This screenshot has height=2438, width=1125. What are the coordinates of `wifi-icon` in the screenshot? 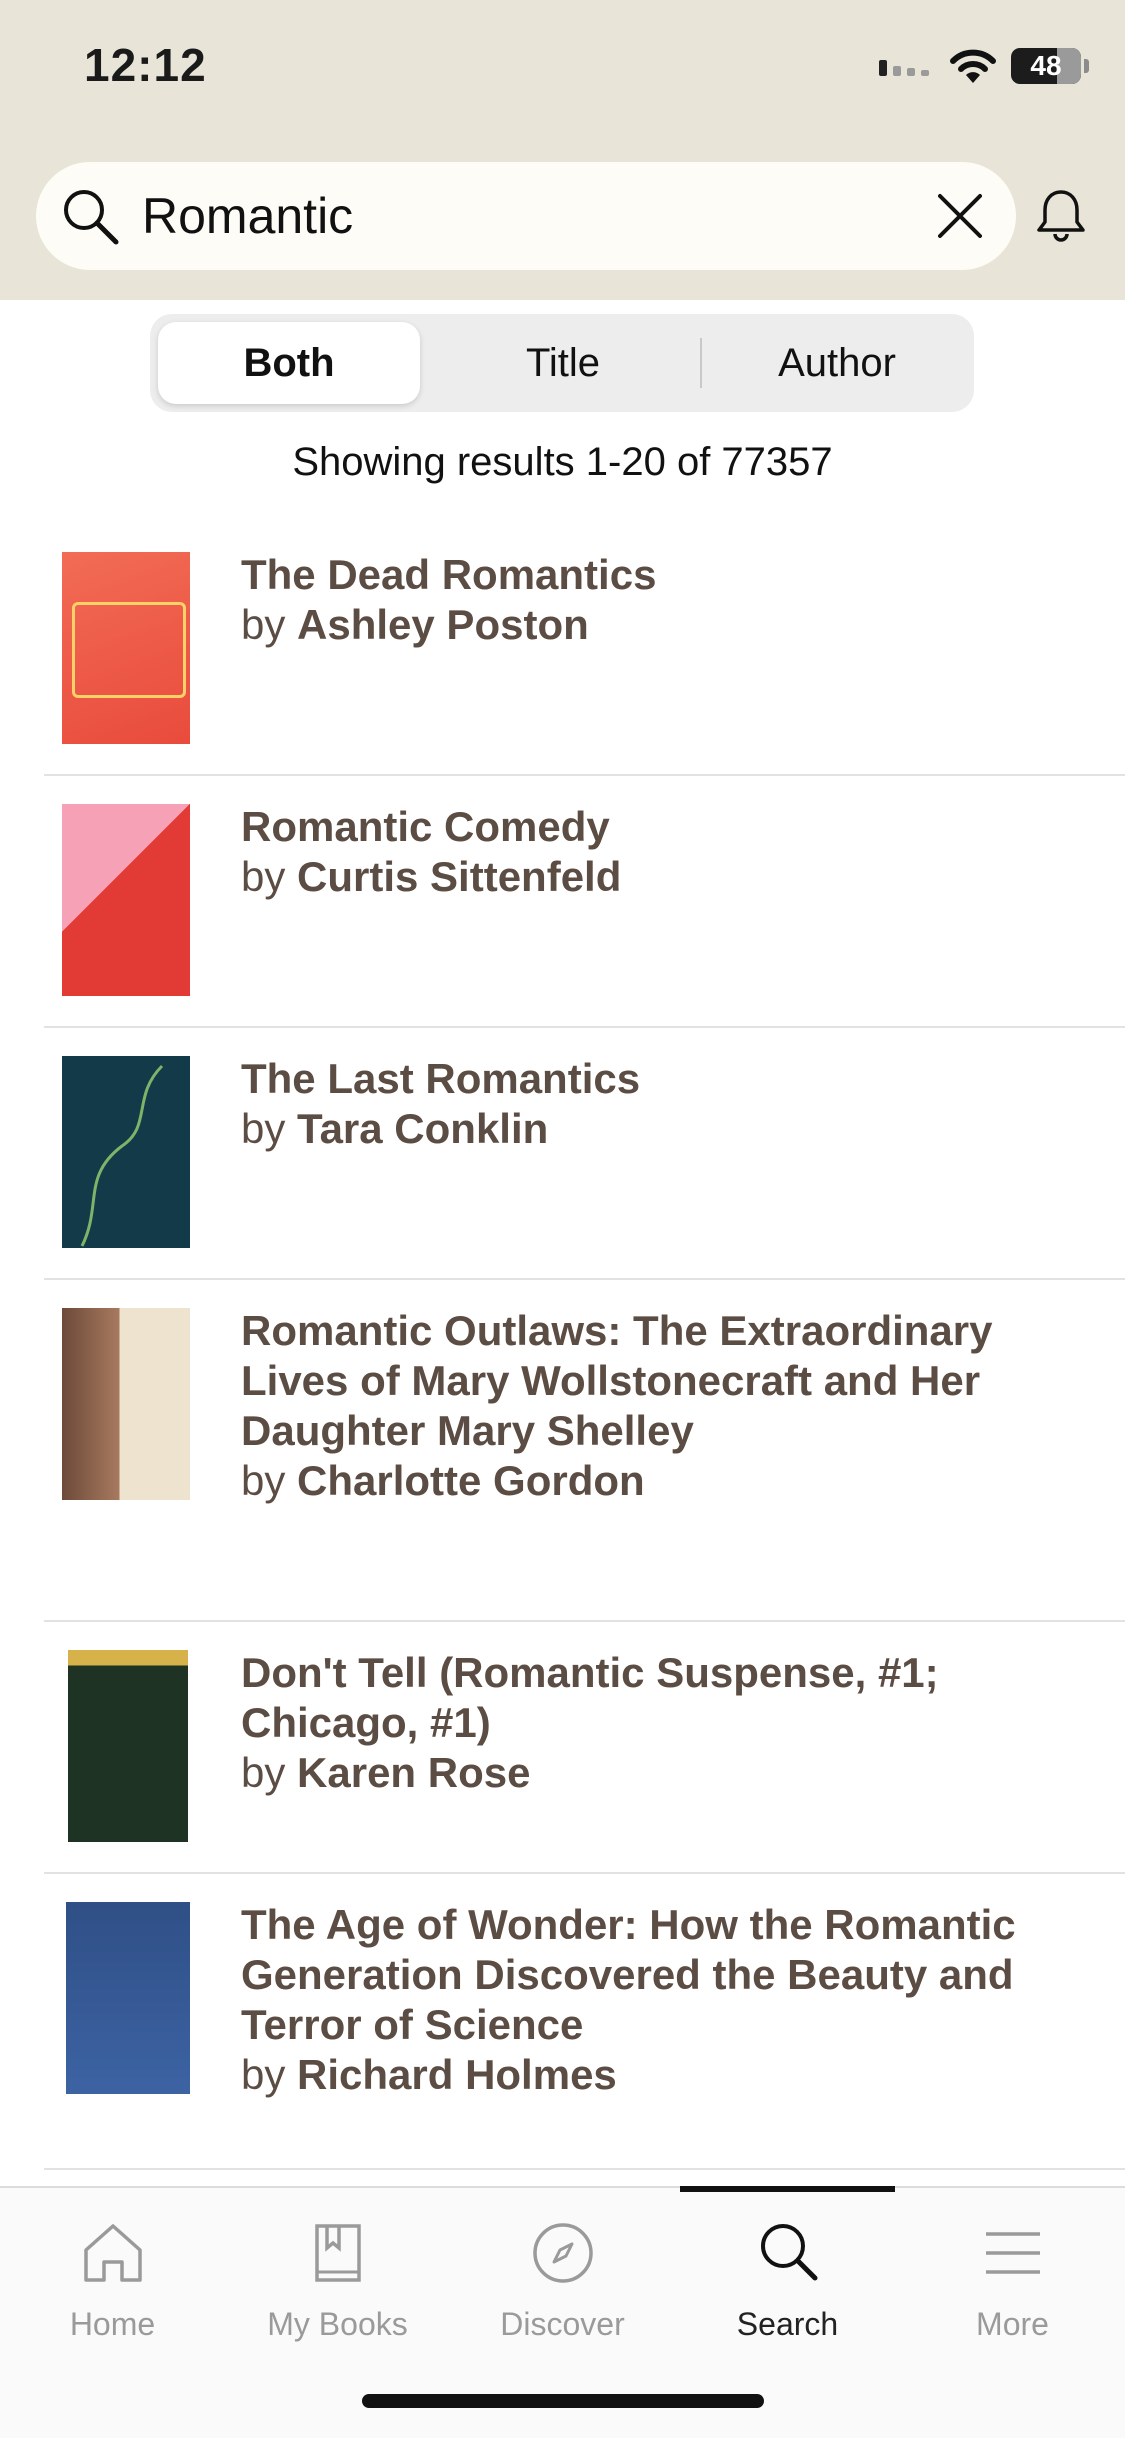 It's located at (973, 66).